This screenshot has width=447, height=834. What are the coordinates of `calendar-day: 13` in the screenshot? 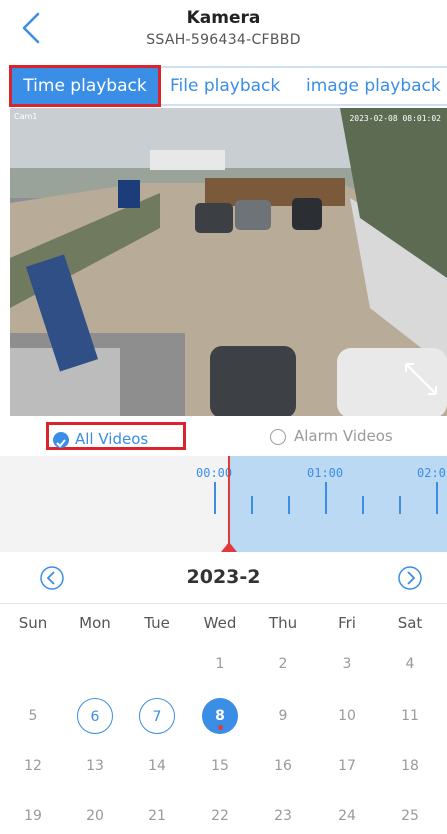 It's located at (95, 766).